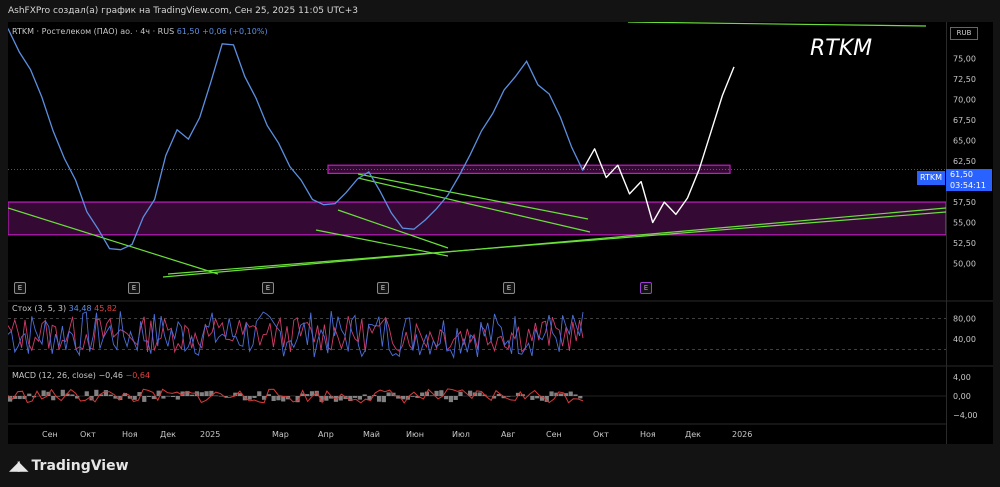 This screenshot has height=487, width=1000. I want to click on macd-legend: MACD (12, 26, close) −0,46 −0,64, so click(81, 375).